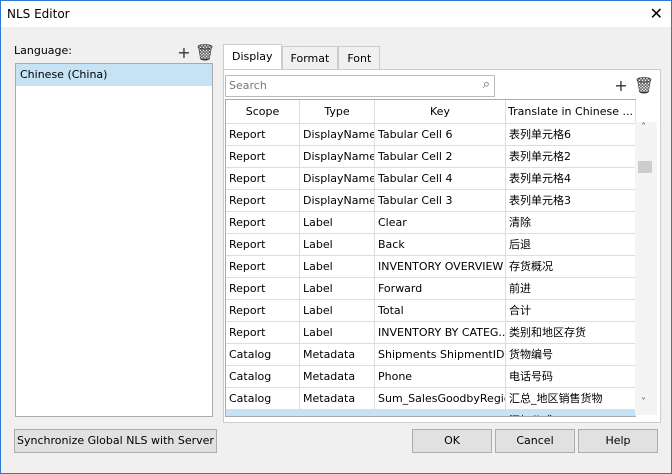 This screenshot has width=672, height=474. What do you see at coordinates (440, 413) in the screenshot?
I see `cell-key: Add Formula` at bounding box center [440, 413].